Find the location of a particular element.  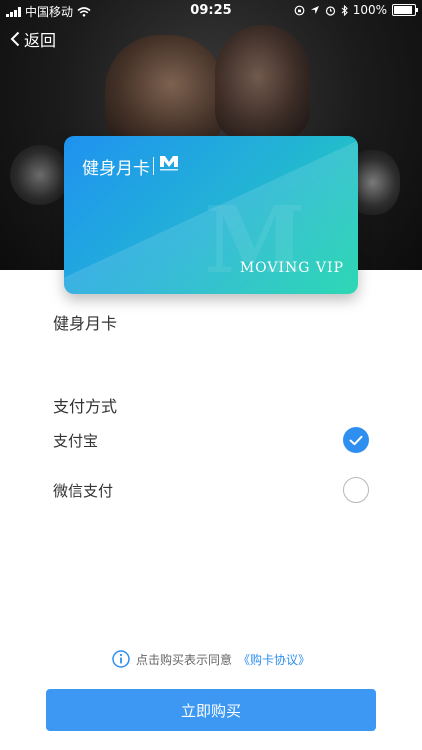

card-watermark-logo: M is located at coordinates (255, 240).